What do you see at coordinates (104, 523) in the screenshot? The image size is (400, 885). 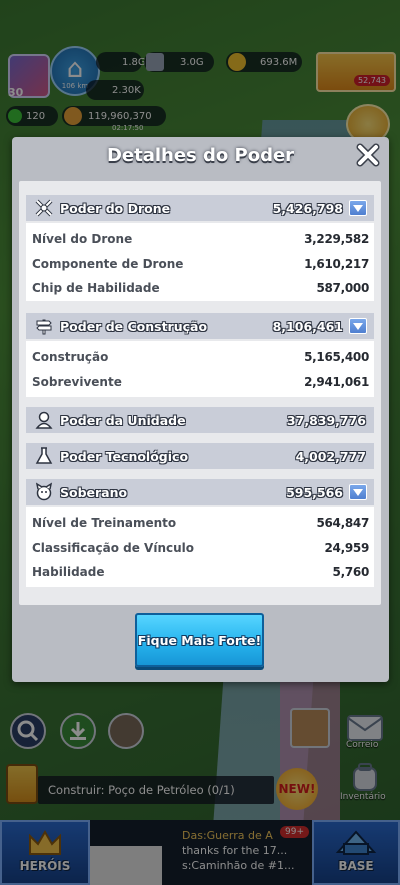 I see `row-label: Nível de Treinamento` at bounding box center [104, 523].